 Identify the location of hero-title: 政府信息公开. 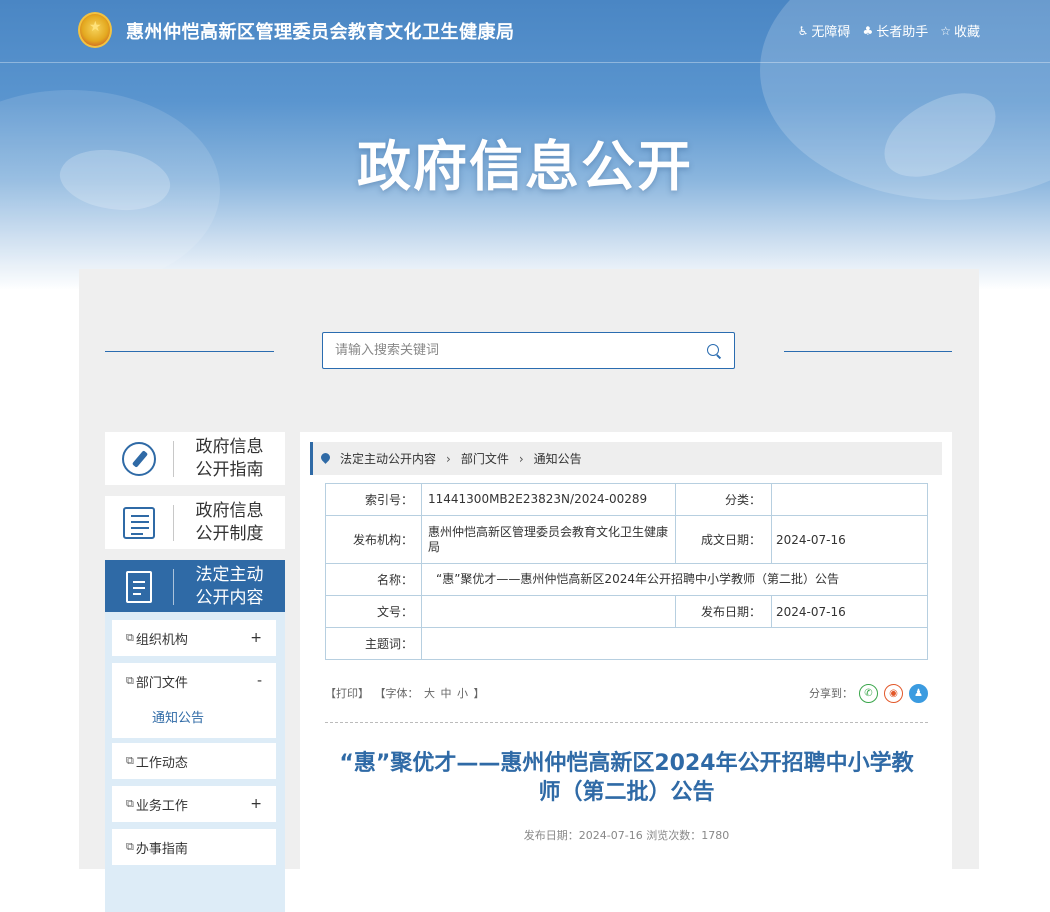
(525, 166).